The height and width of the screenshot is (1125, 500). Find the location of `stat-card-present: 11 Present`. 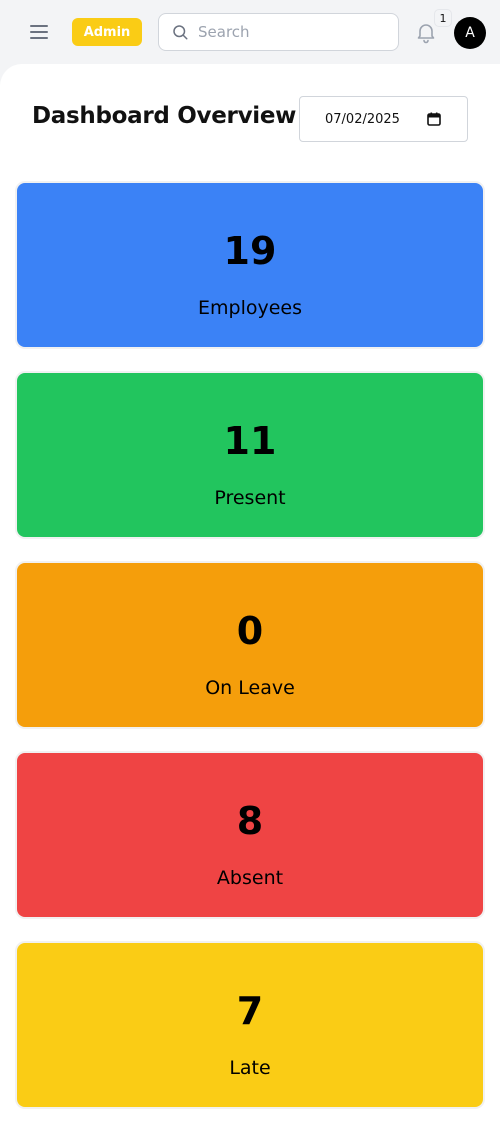

stat-card-present: 11 Present is located at coordinates (250, 455).